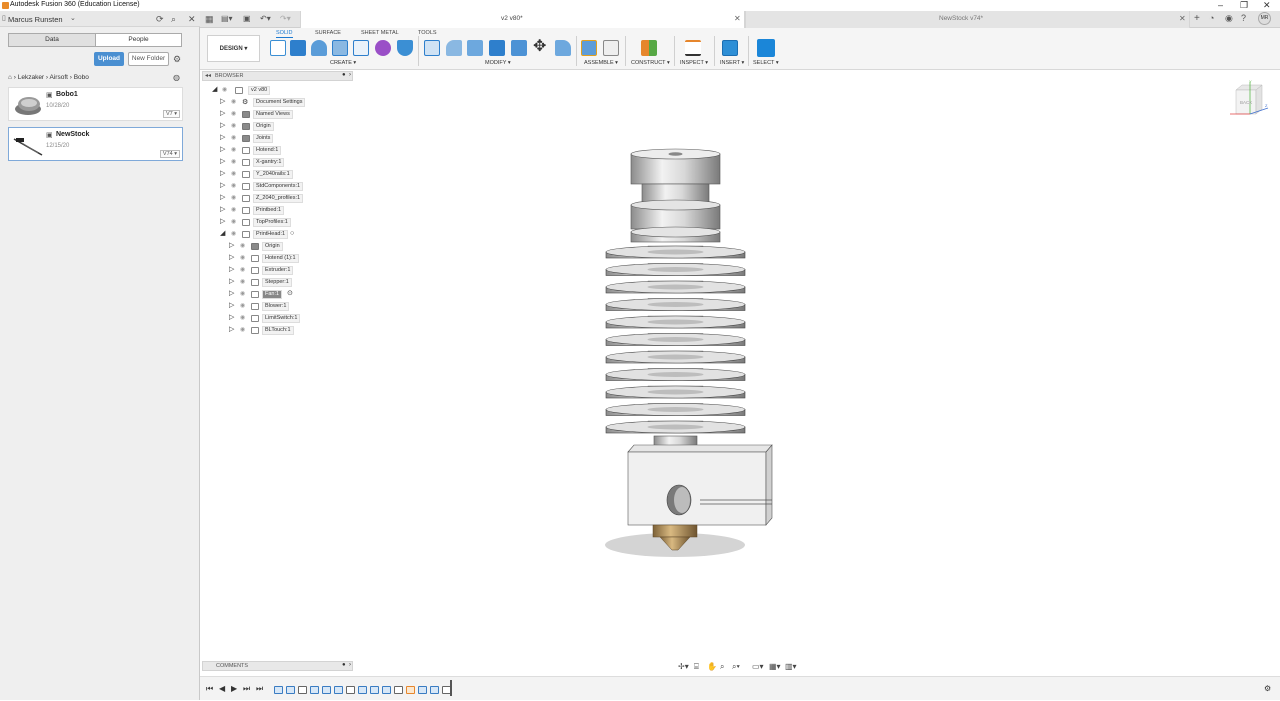 The height and width of the screenshot is (701, 1280). What do you see at coordinates (285, 18) in the screenshot?
I see `redo-icon: ↷▾` at bounding box center [285, 18].